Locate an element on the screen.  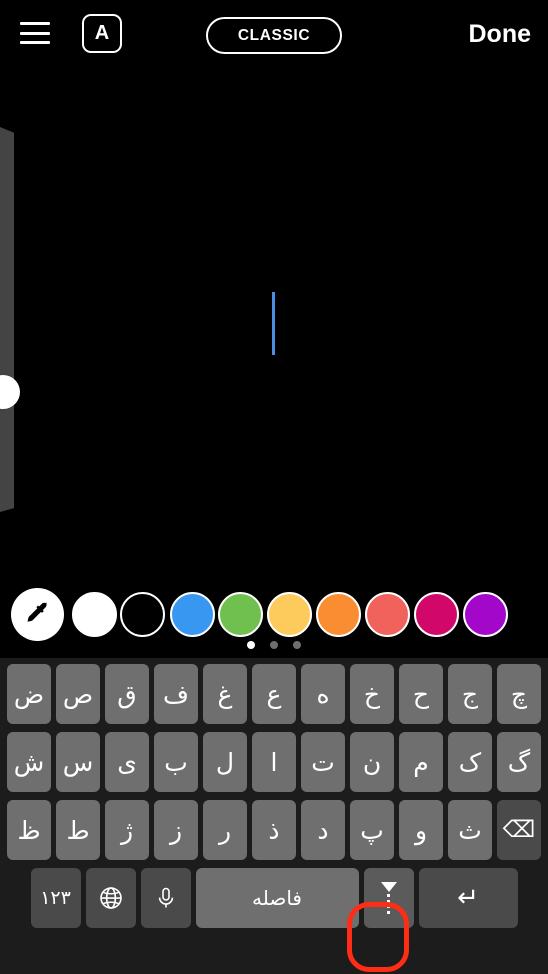
text-size-slider is located at coordinates (10, 319).